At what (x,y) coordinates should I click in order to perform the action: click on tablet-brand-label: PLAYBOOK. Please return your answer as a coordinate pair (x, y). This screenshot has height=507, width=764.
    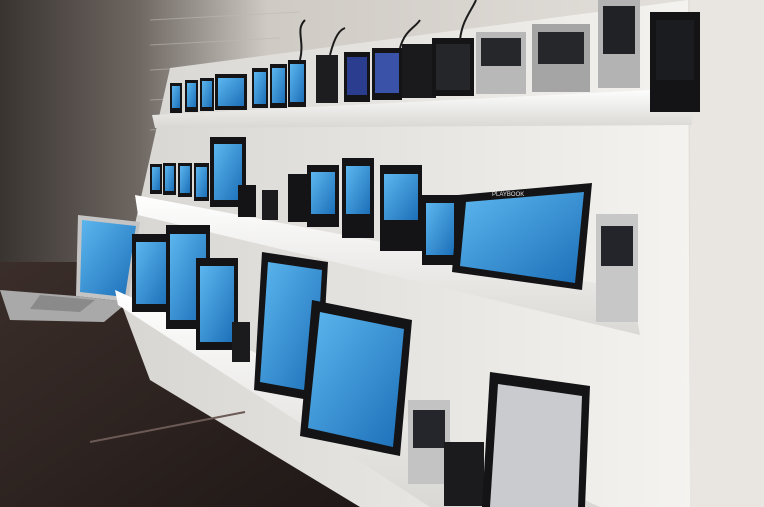
    Looking at the image, I should click on (508, 195).